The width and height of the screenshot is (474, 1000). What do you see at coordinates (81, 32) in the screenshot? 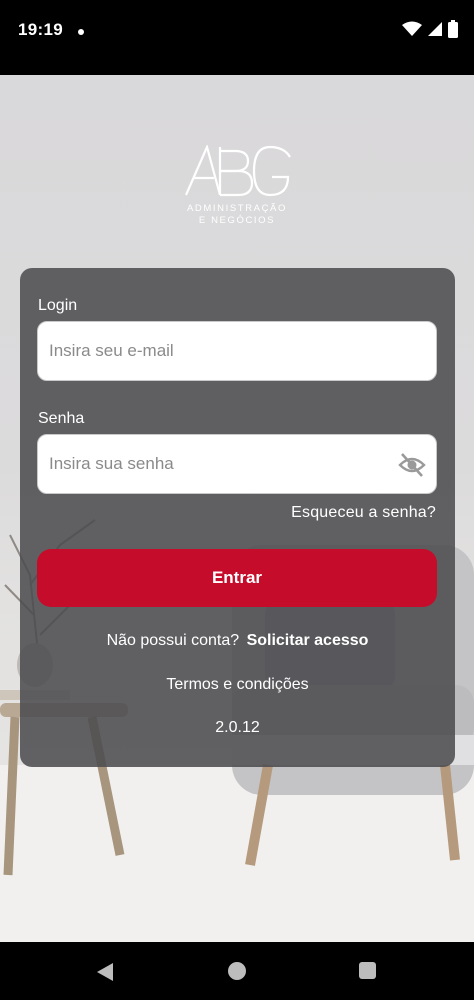
I see `notification-dot-icon` at bounding box center [81, 32].